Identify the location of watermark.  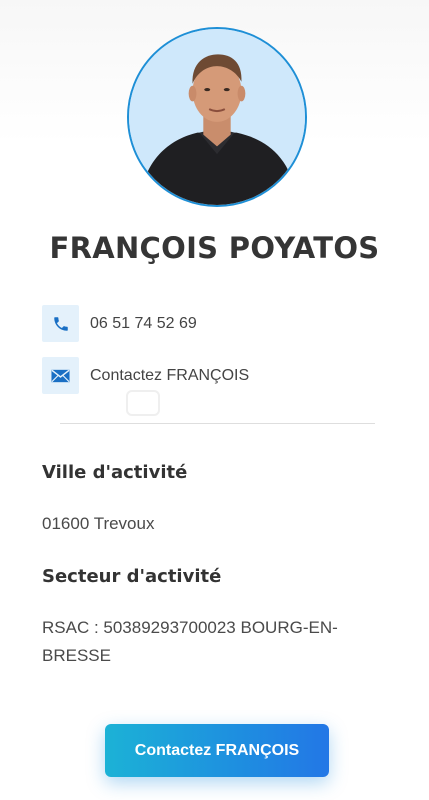
(149, 403).